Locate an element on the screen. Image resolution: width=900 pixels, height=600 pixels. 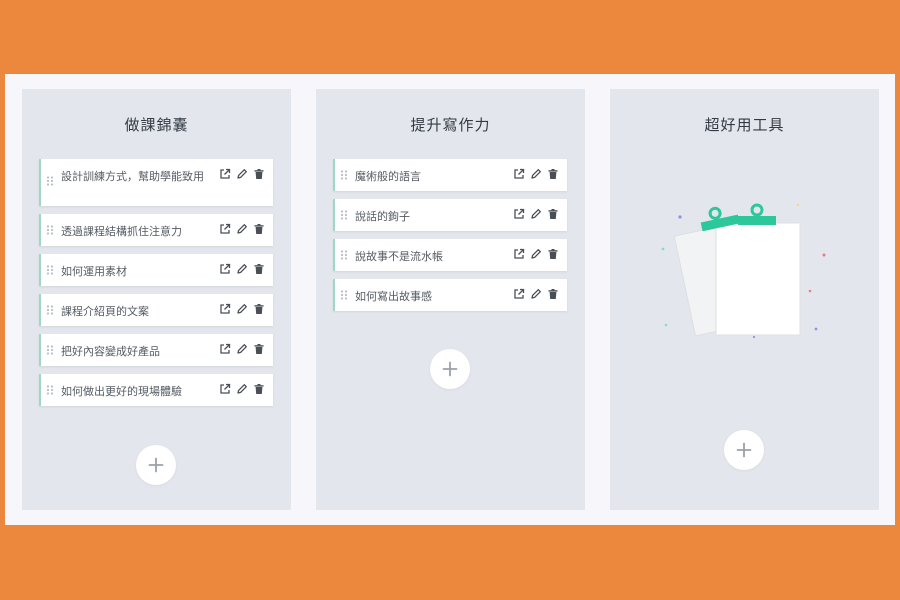
list-item: 把好內容變成好產品 is located at coordinates (156, 350).